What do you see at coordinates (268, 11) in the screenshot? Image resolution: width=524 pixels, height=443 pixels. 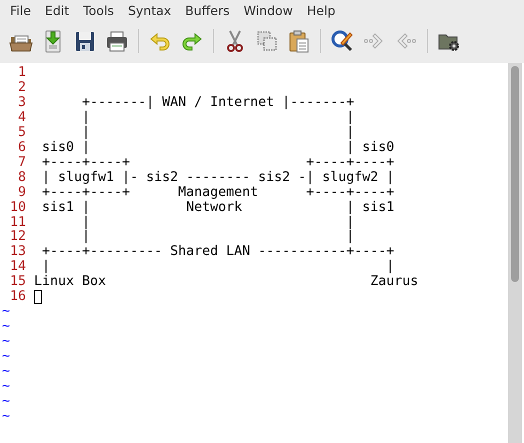 I see `menu-item: Window` at bounding box center [268, 11].